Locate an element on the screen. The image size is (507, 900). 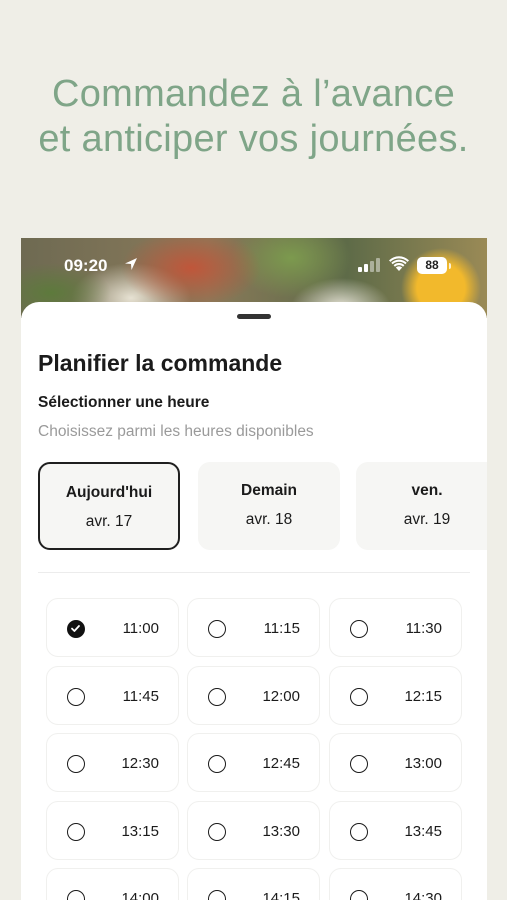
headline-line-2: et anticiper vos journées. is located at coordinates (253, 139).